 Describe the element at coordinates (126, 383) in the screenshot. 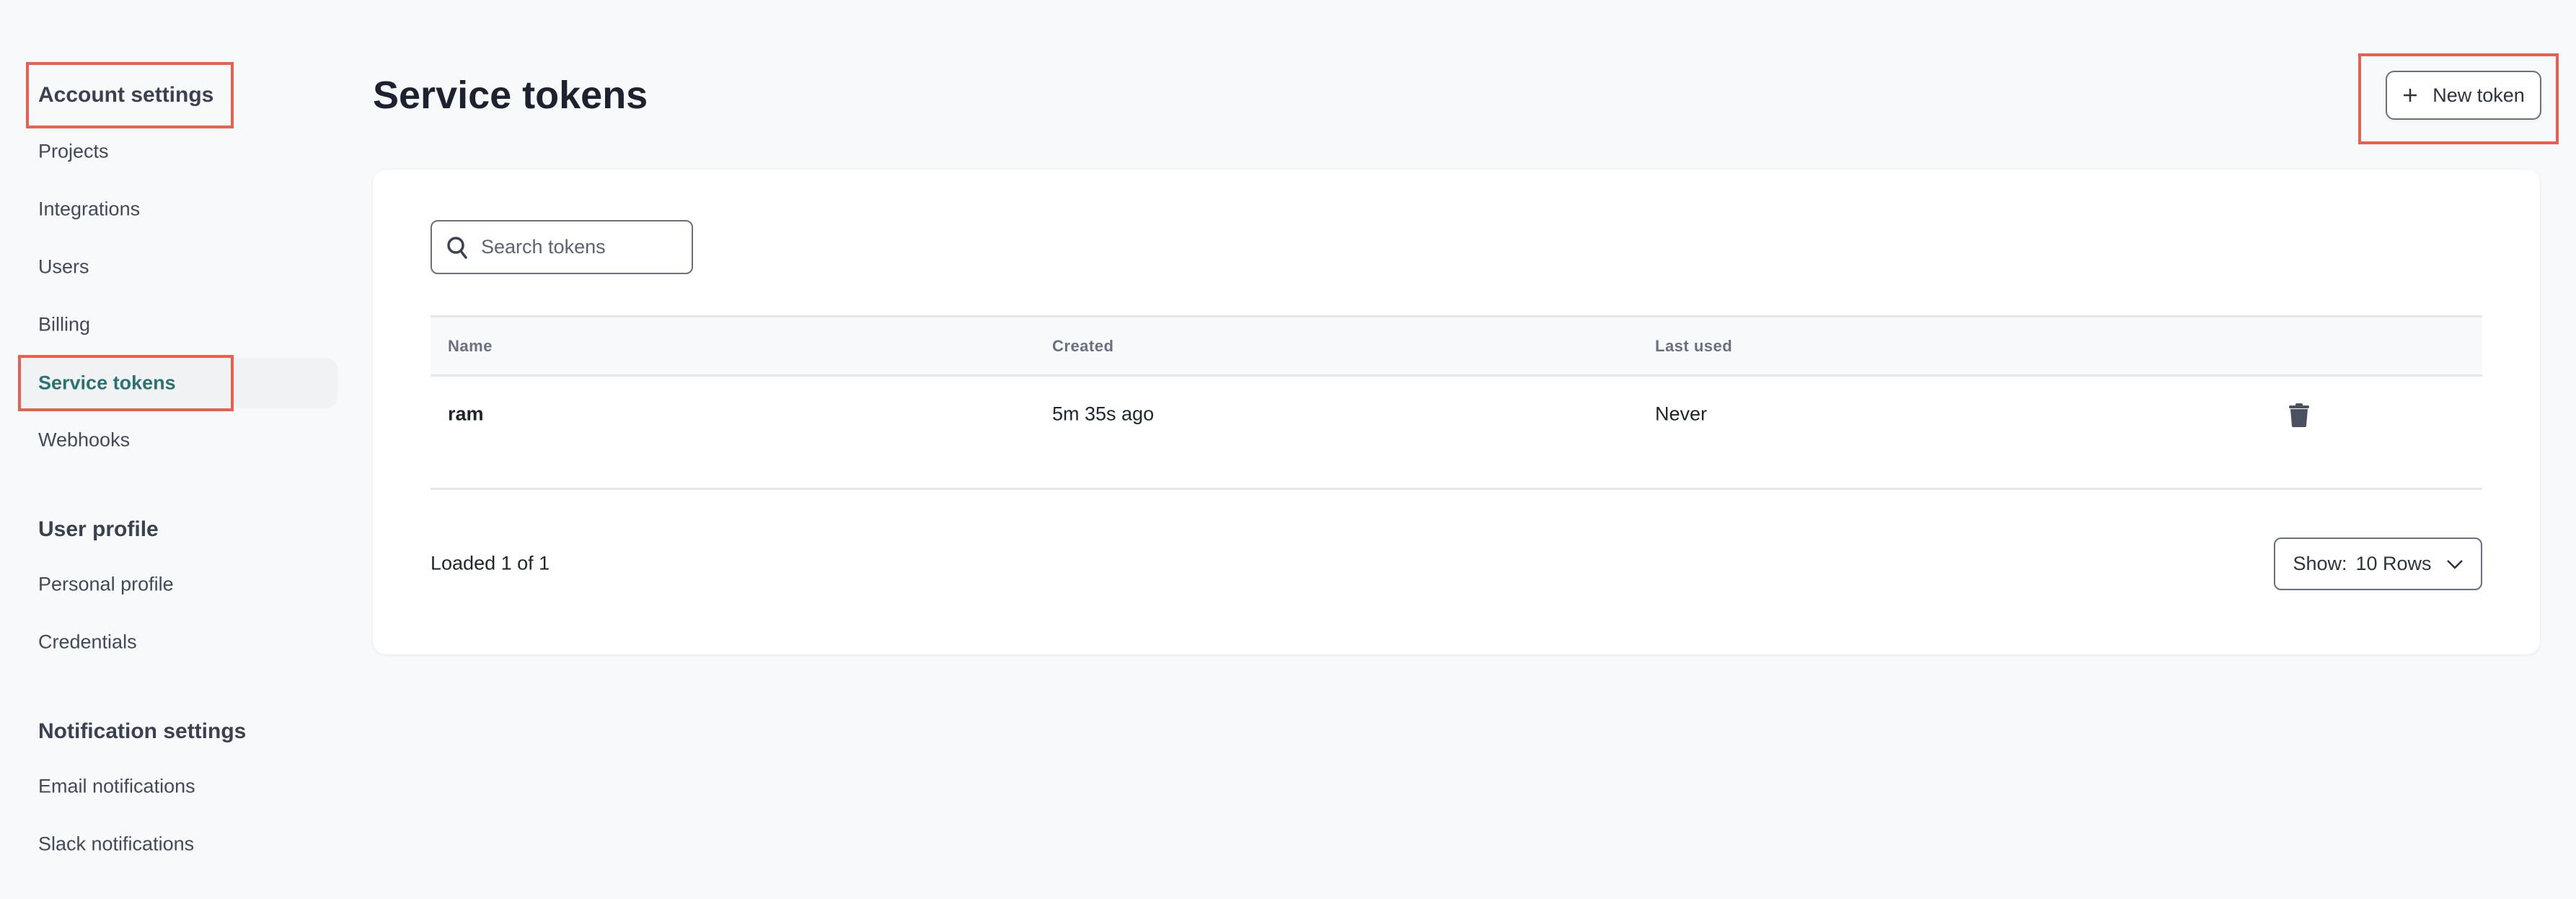

I see `annotation-box-service-tokens` at that location.